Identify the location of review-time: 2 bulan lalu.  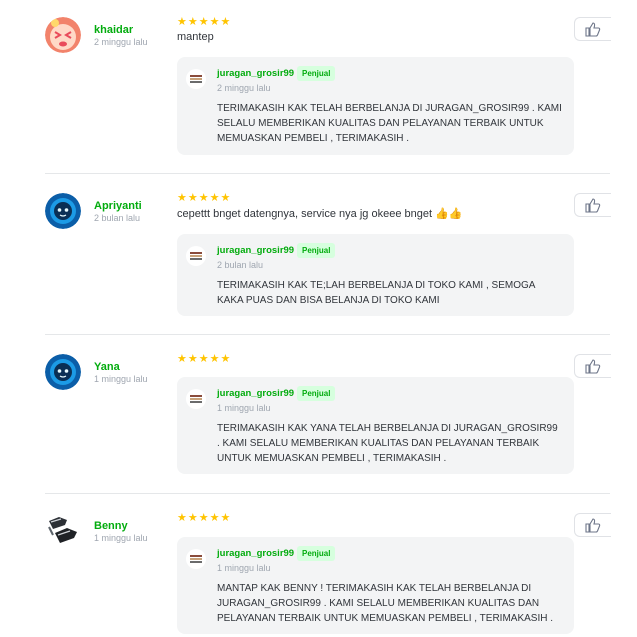
(117, 218).